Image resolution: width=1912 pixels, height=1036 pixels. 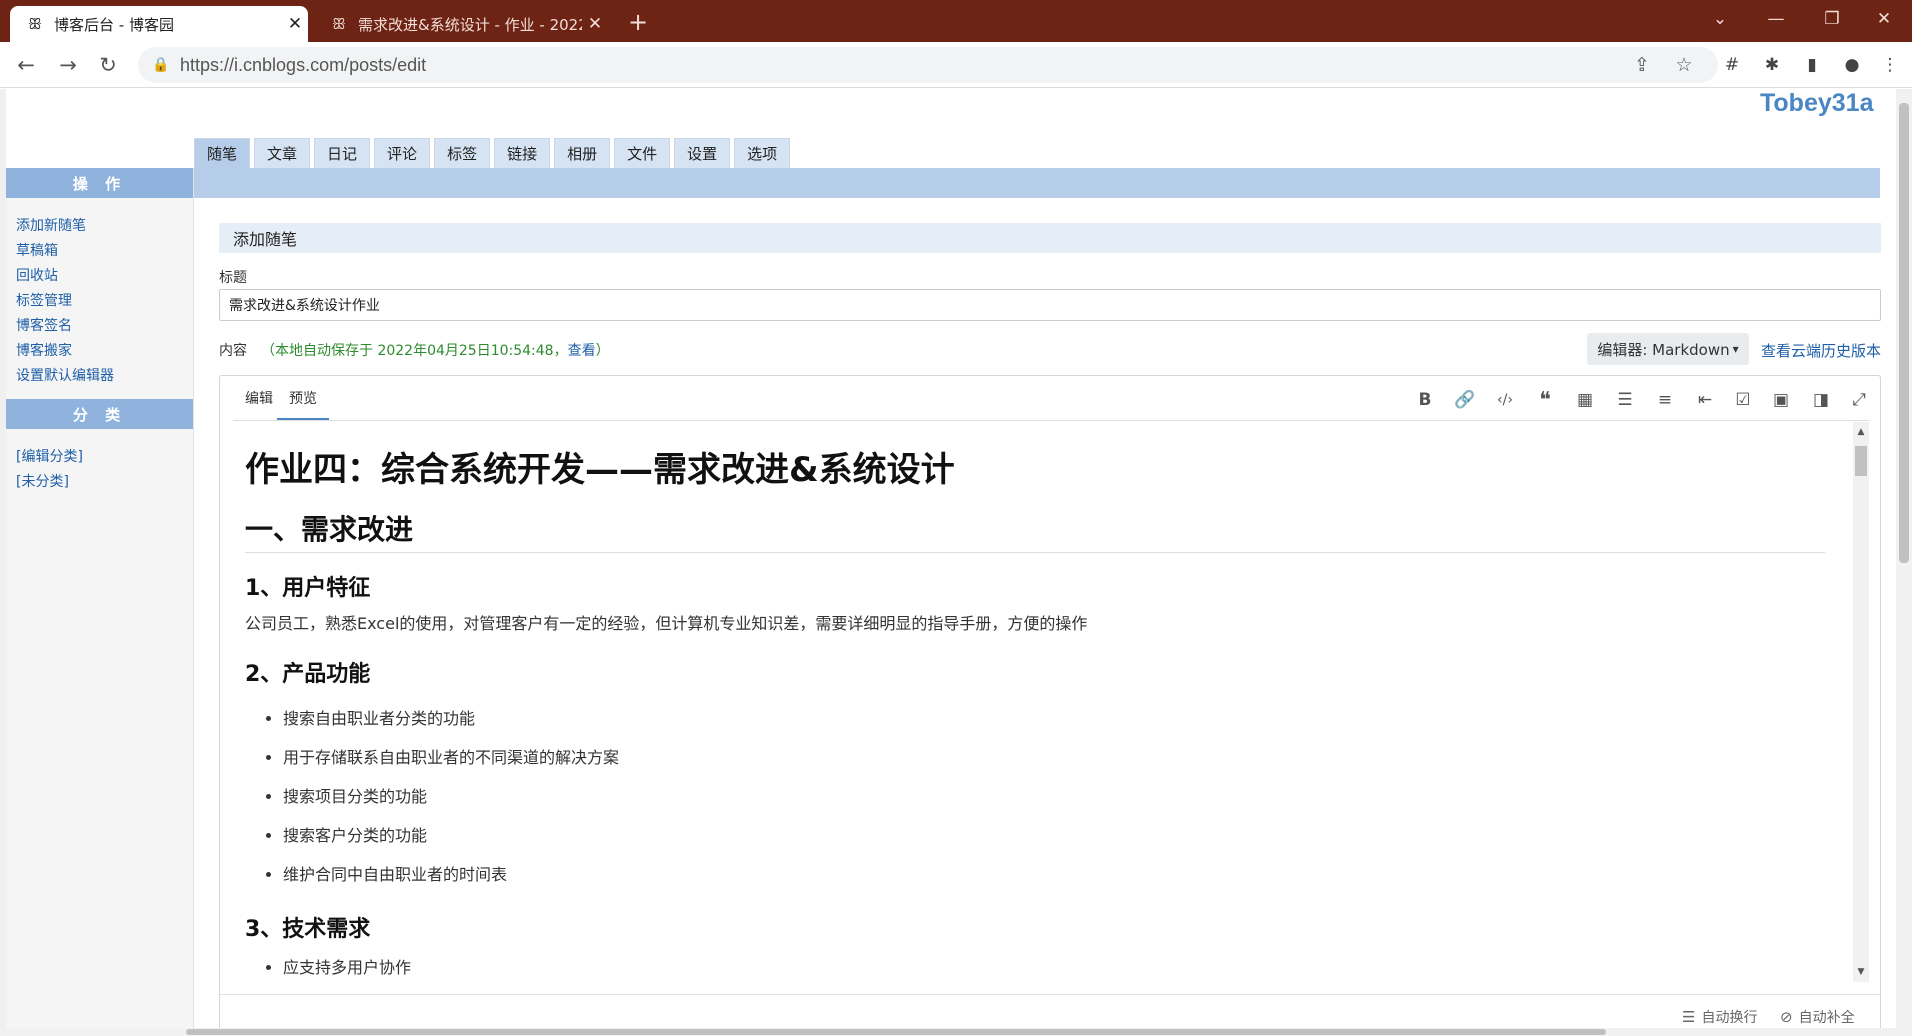 I want to click on forward-arrow-icon: →, so click(x=68, y=65).